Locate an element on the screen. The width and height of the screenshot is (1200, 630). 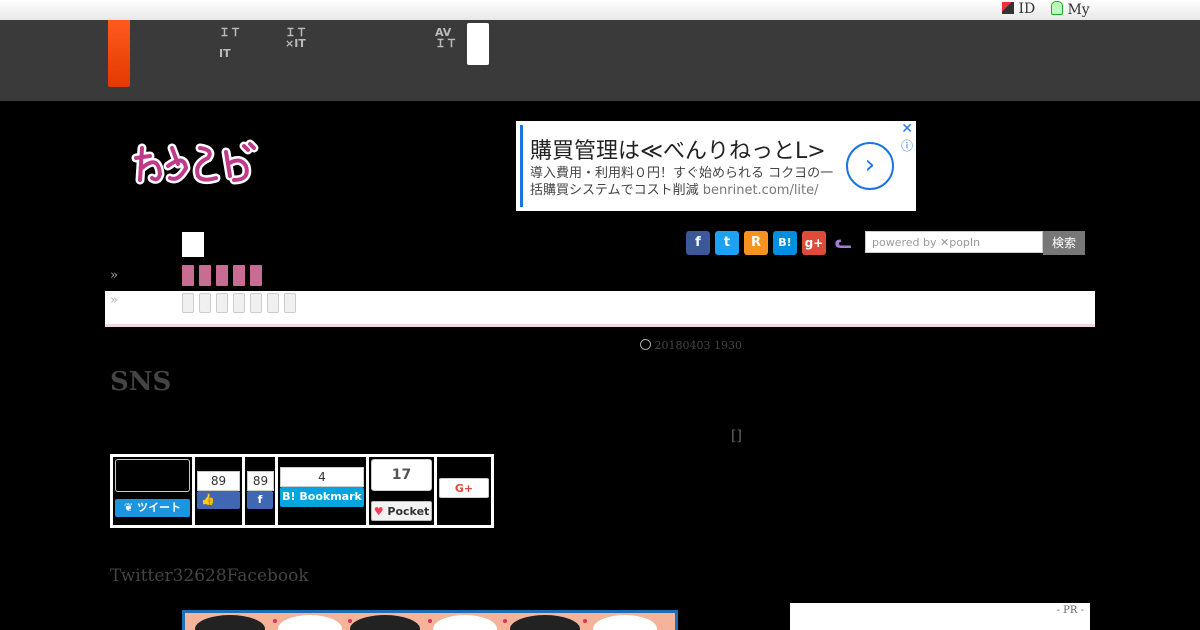
my-link-label: My is located at coordinates (1078, 10).